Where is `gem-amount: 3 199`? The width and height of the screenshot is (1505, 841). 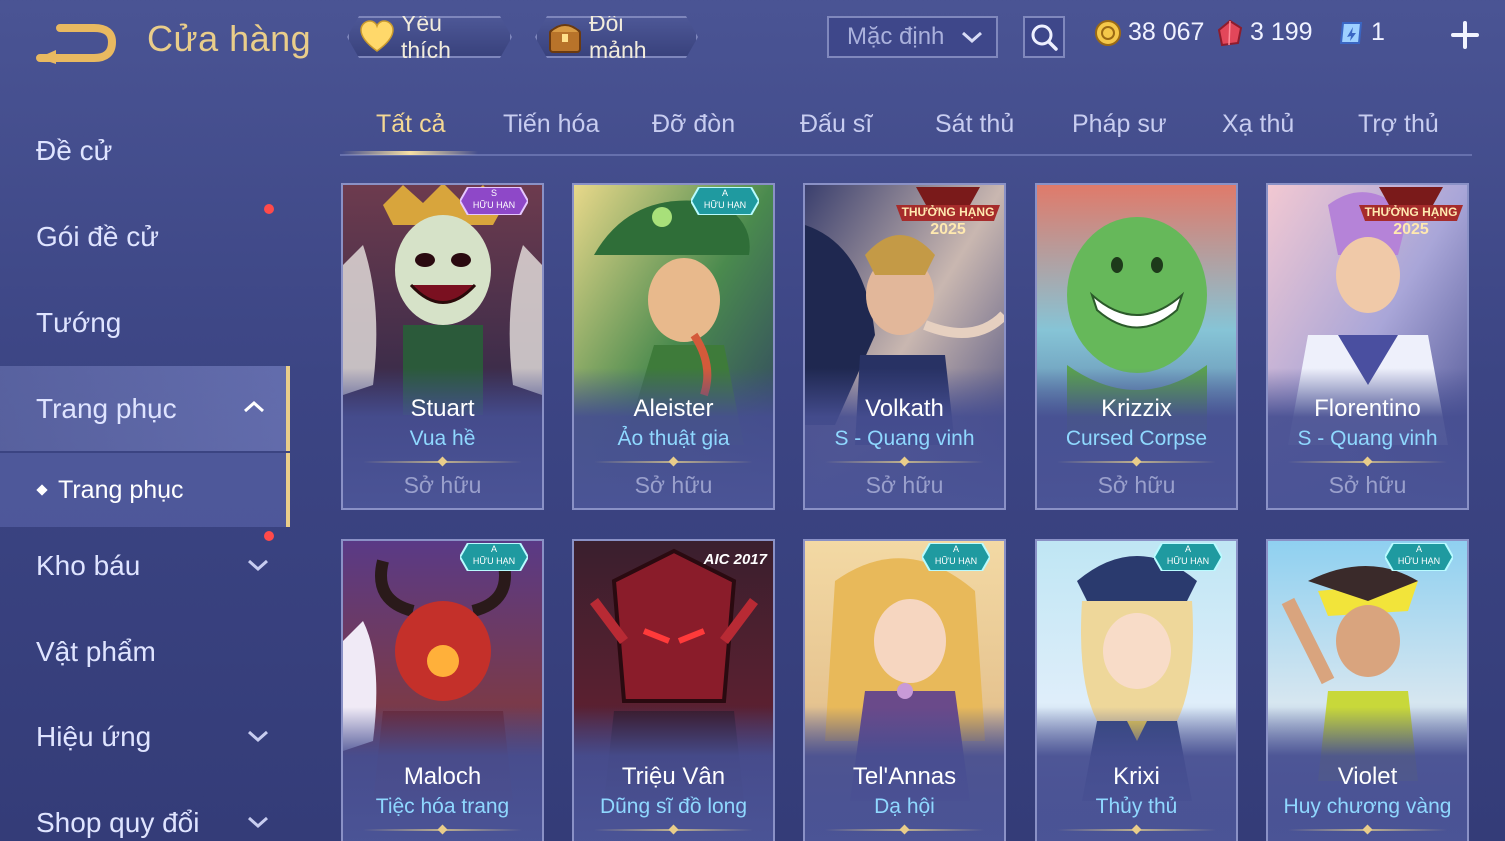 gem-amount: 3 199 is located at coordinates (1281, 32).